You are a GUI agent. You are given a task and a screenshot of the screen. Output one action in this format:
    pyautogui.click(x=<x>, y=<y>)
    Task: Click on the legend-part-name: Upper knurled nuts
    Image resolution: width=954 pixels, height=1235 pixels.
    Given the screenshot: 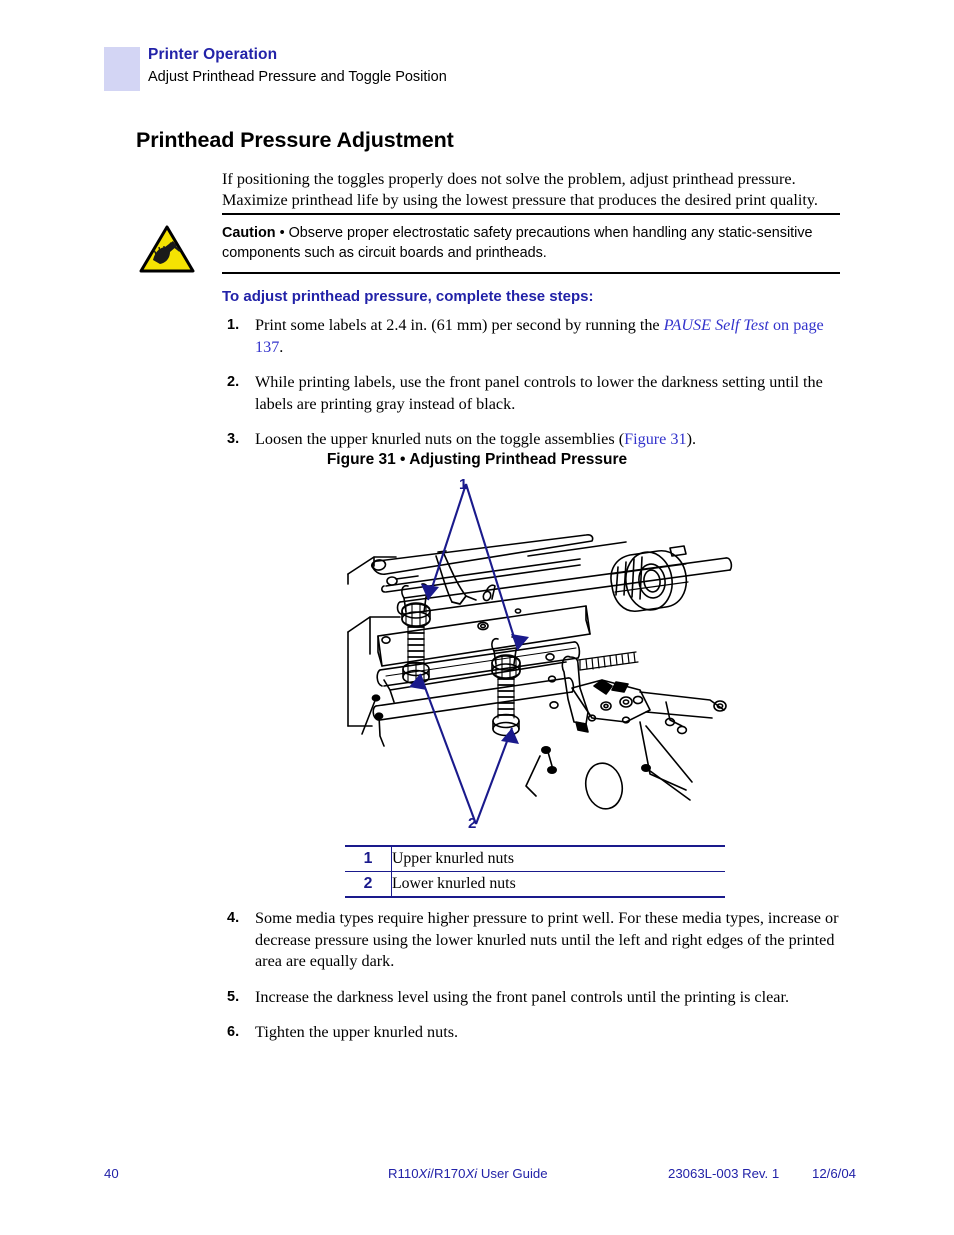 What is the action you would take?
    pyautogui.click(x=558, y=858)
    